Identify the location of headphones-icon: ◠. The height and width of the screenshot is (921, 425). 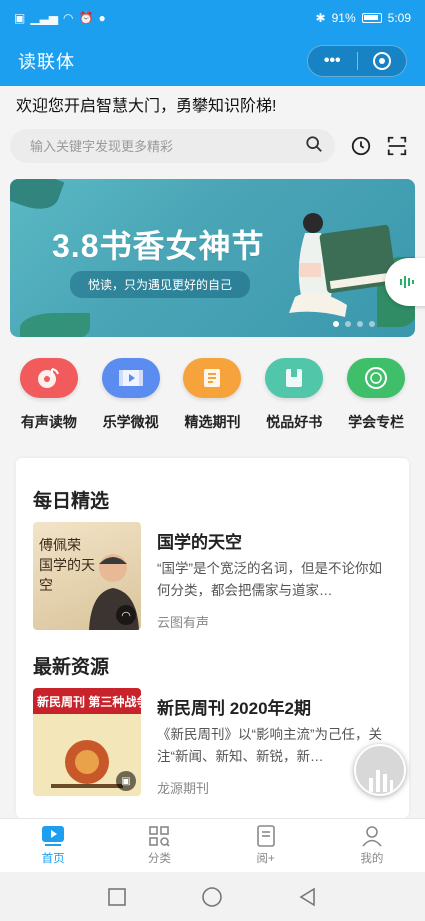
(126, 615).